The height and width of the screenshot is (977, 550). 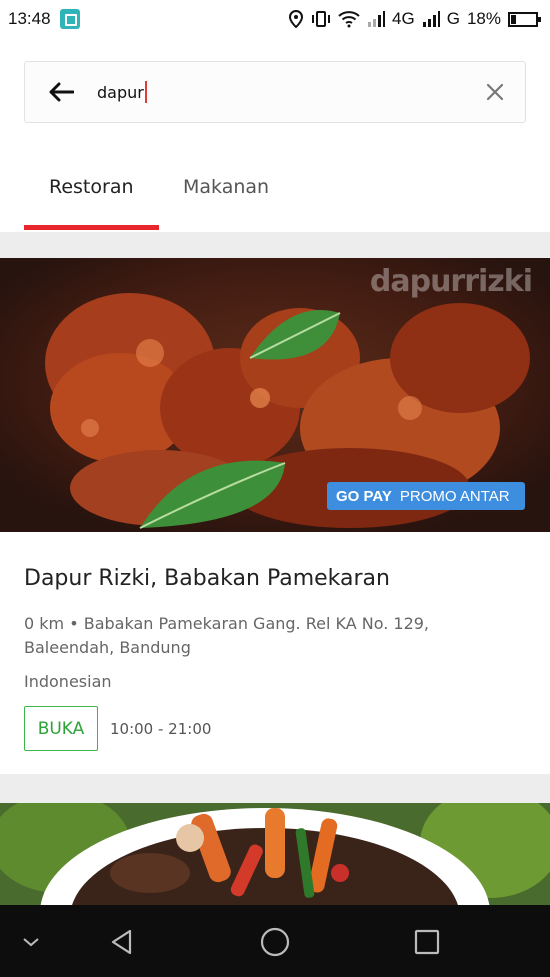 What do you see at coordinates (69, 19) in the screenshot?
I see `screenshot-icon` at bounding box center [69, 19].